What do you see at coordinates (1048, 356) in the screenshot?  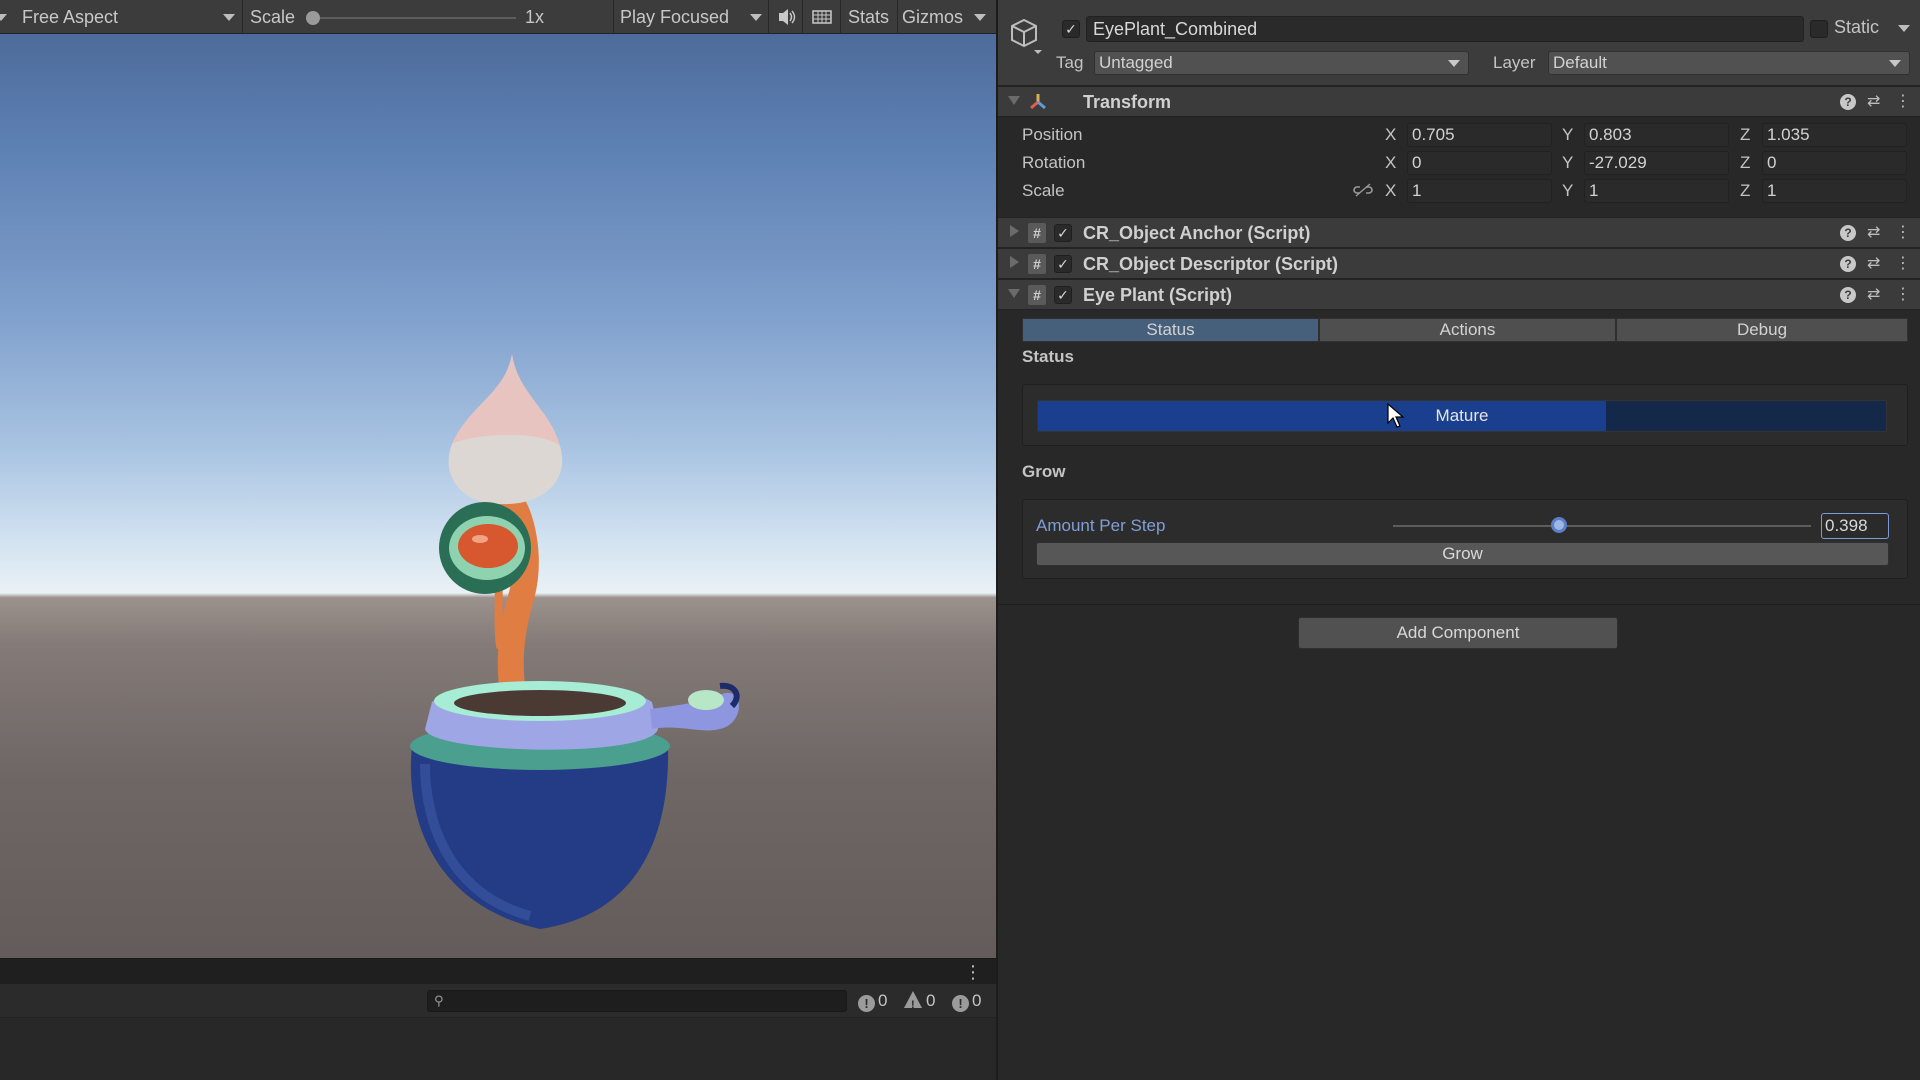 I see `status-section-title: Status` at bounding box center [1048, 356].